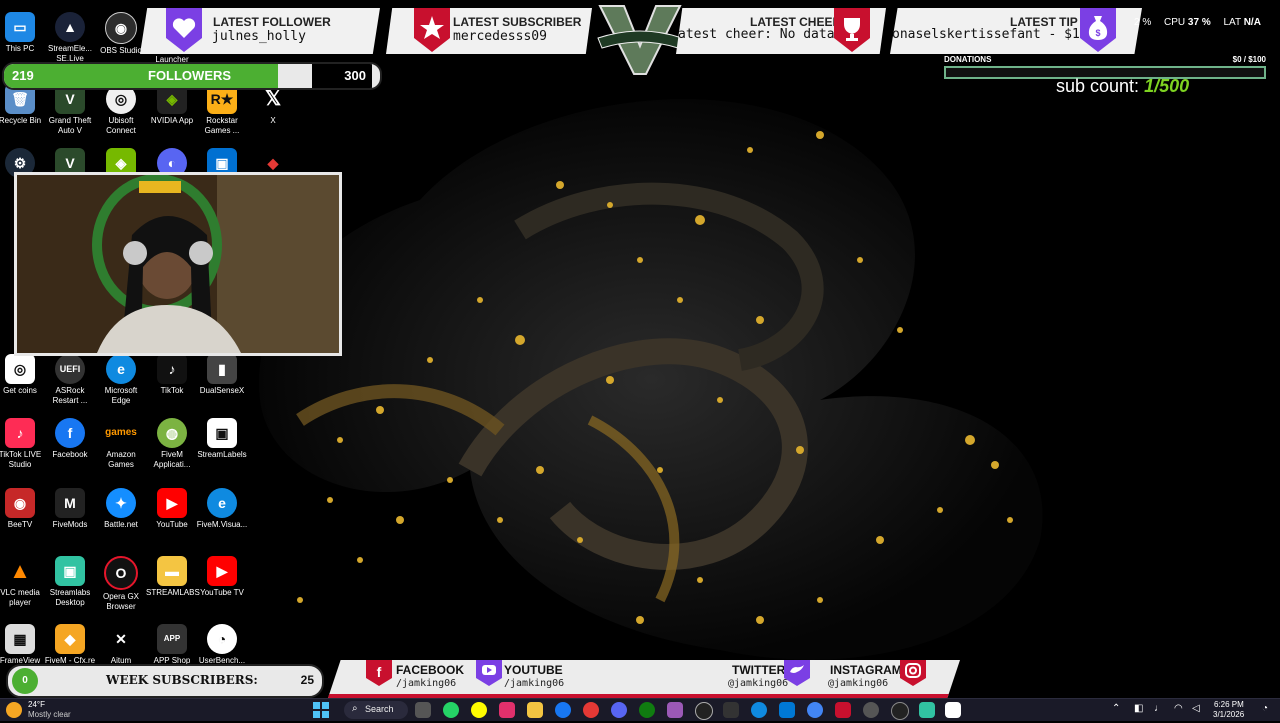 Image resolution: width=1280 pixels, height=723 pixels. Describe the element at coordinates (968, 59) in the screenshot. I see `donations-label: DONATIONS` at that location.